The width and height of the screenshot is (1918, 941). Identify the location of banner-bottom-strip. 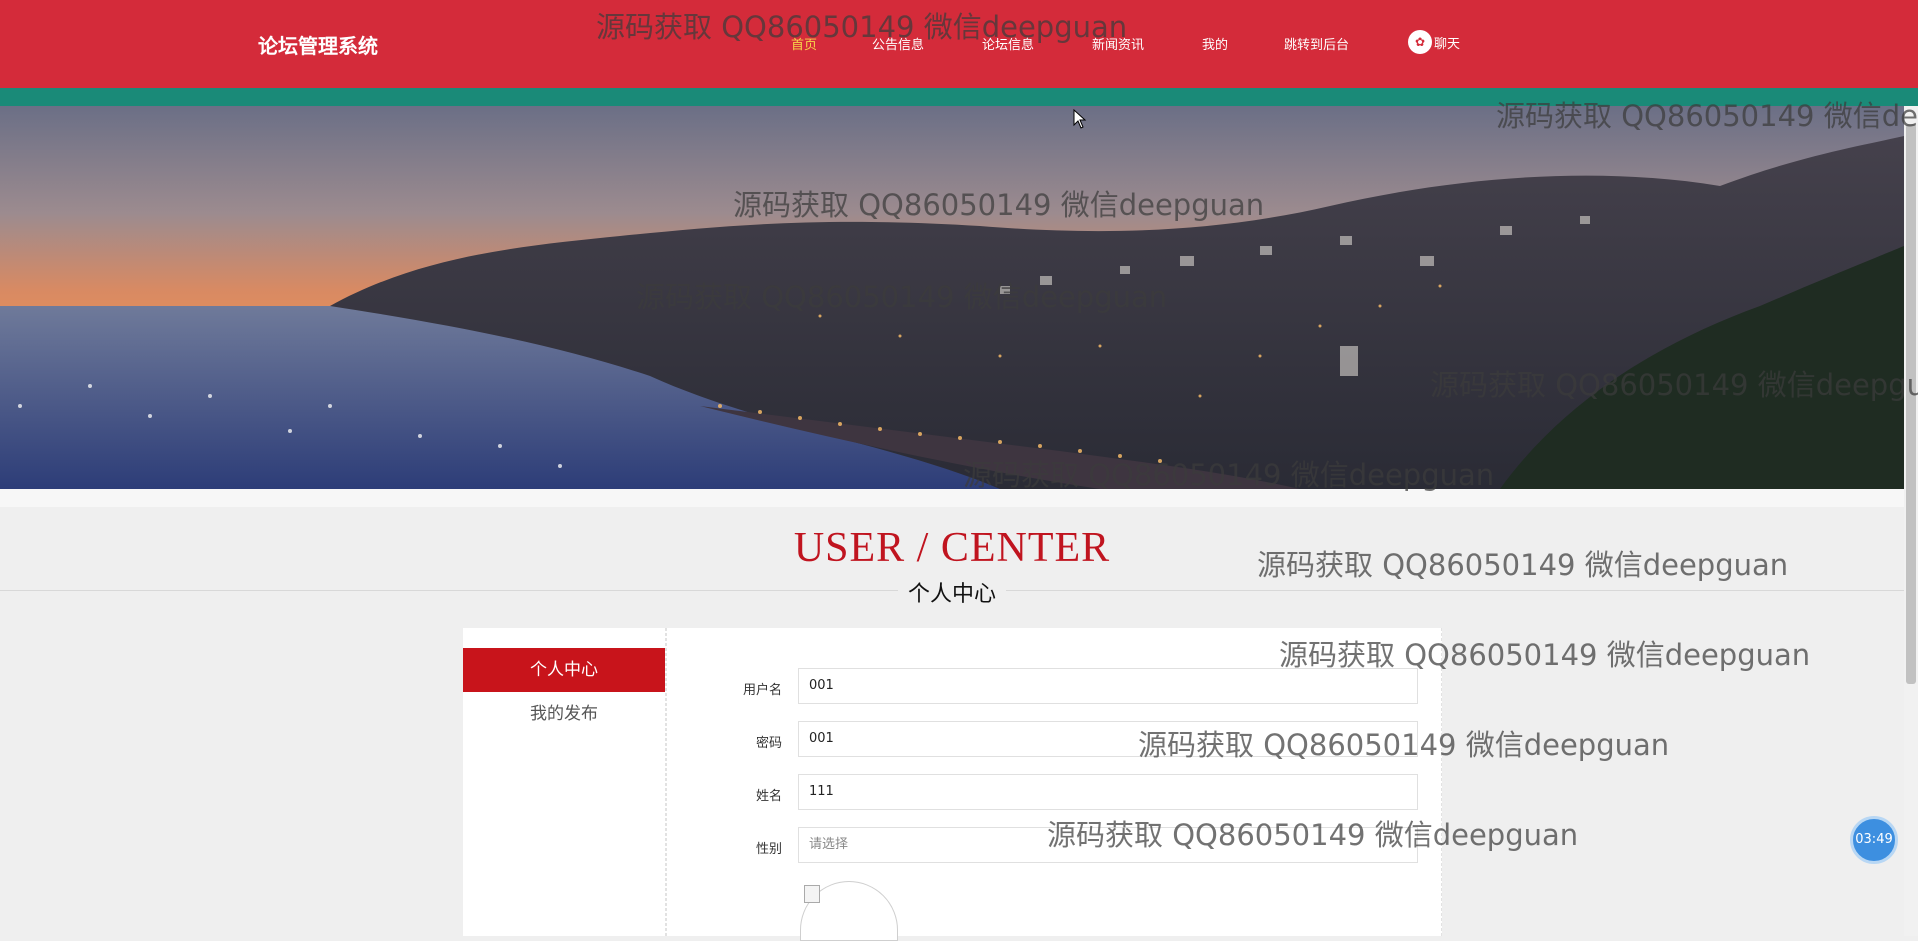
(952, 498).